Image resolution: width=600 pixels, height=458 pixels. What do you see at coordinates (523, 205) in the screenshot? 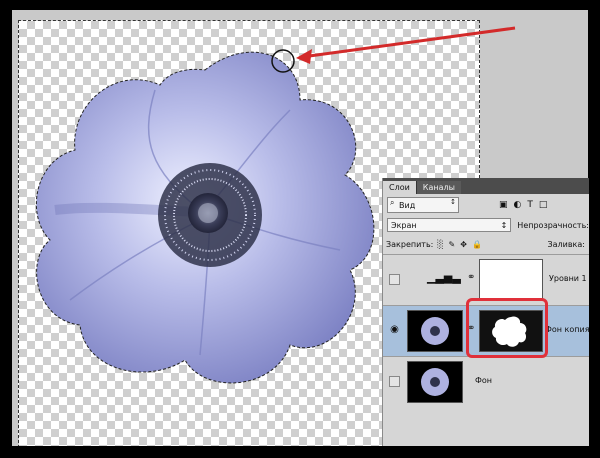
I see `filter-icons: ▣ ◐ T □` at bounding box center [523, 205].